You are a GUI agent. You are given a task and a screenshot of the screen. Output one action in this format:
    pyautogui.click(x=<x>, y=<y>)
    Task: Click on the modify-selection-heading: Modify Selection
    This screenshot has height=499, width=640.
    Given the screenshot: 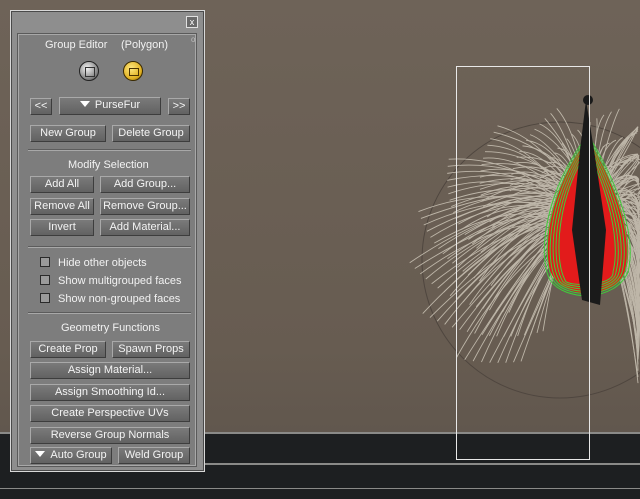 What is the action you would take?
    pyautogui.click(x=108, y=165)
    